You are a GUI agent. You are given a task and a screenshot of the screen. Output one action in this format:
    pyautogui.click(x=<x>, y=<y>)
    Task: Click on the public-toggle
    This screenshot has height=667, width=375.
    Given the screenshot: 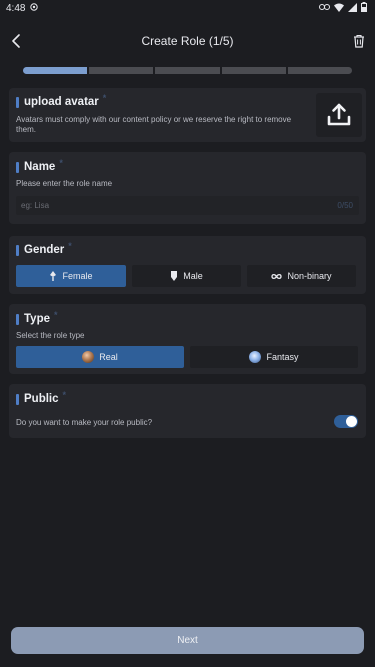 What is the action you would take?
    pyautogui.click(x=346, y=421)
    